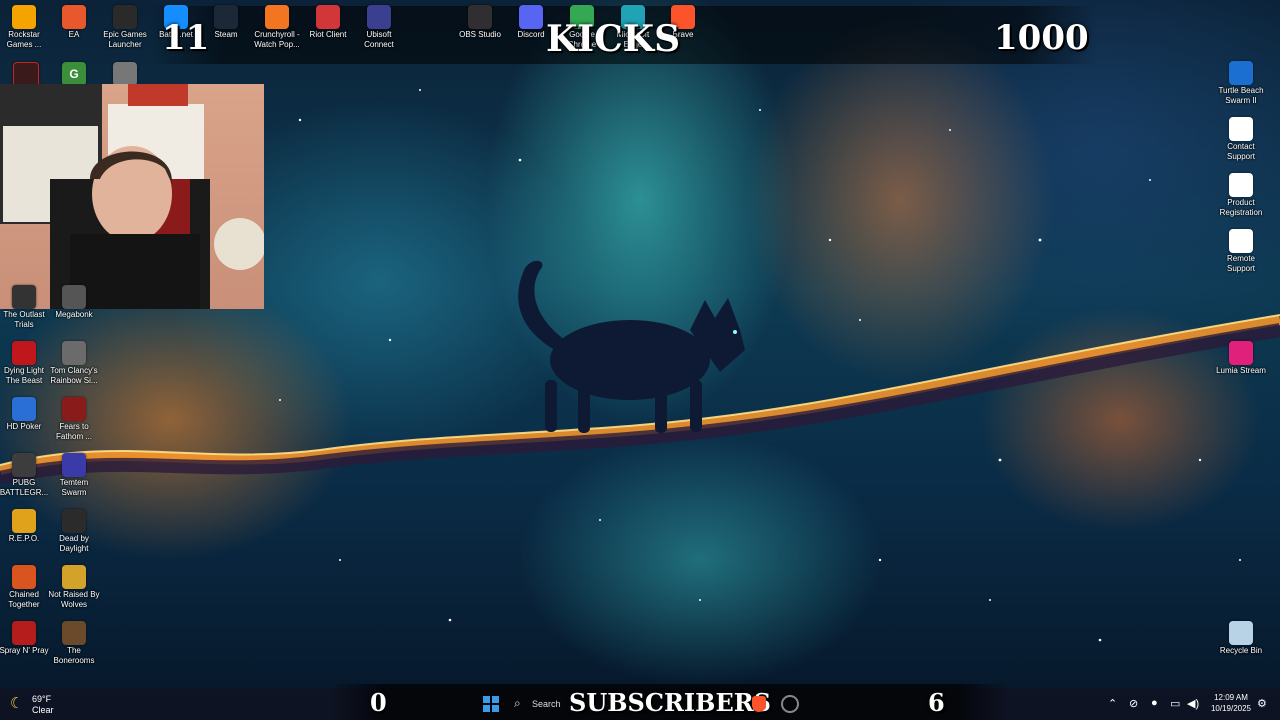 The image size is (1280, 720). What do you see at coordinates (531, 17) in the screenshot?
I see `discord-icon` at bounding box center [531, 17].